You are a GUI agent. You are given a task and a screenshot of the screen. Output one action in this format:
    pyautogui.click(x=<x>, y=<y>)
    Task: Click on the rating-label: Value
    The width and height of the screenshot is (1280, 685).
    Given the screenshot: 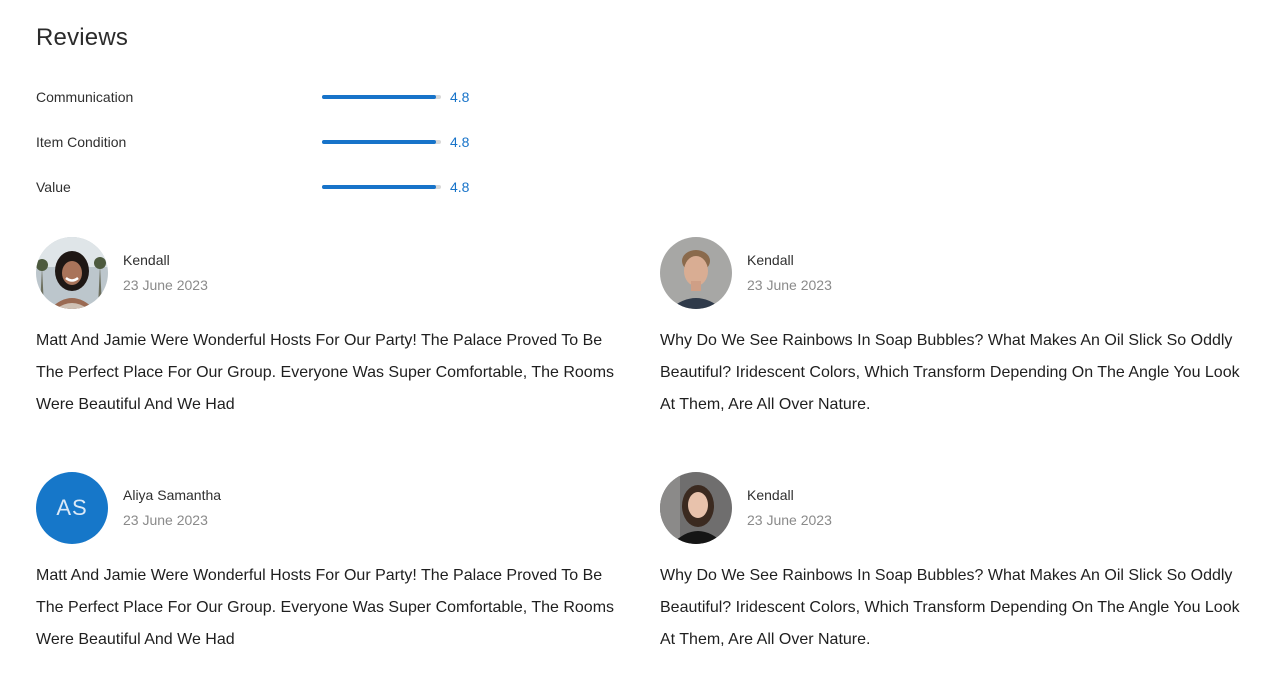 What is the action you would take?
    pyautogui.click(x=53, y=187)
    